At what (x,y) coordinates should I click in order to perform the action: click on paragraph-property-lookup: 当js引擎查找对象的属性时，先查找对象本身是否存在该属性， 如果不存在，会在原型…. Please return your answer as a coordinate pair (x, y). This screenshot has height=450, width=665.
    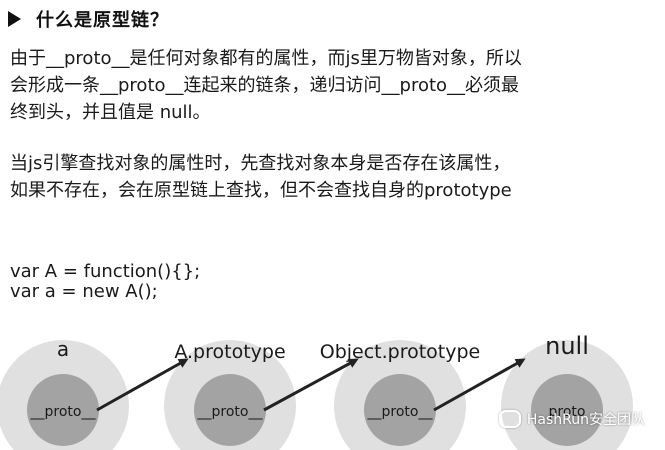
    Looking at the image, I should click on (261, 177).